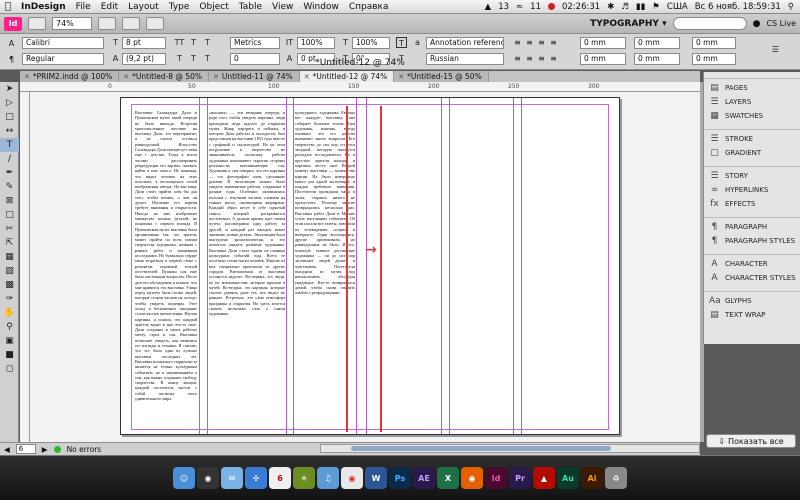 Image resolution: width=800 pixels, height=500 pixels. Describe the element at coordinates (714, 43) in the screenshot. I see `space-before-field: 0 mm` at that location.